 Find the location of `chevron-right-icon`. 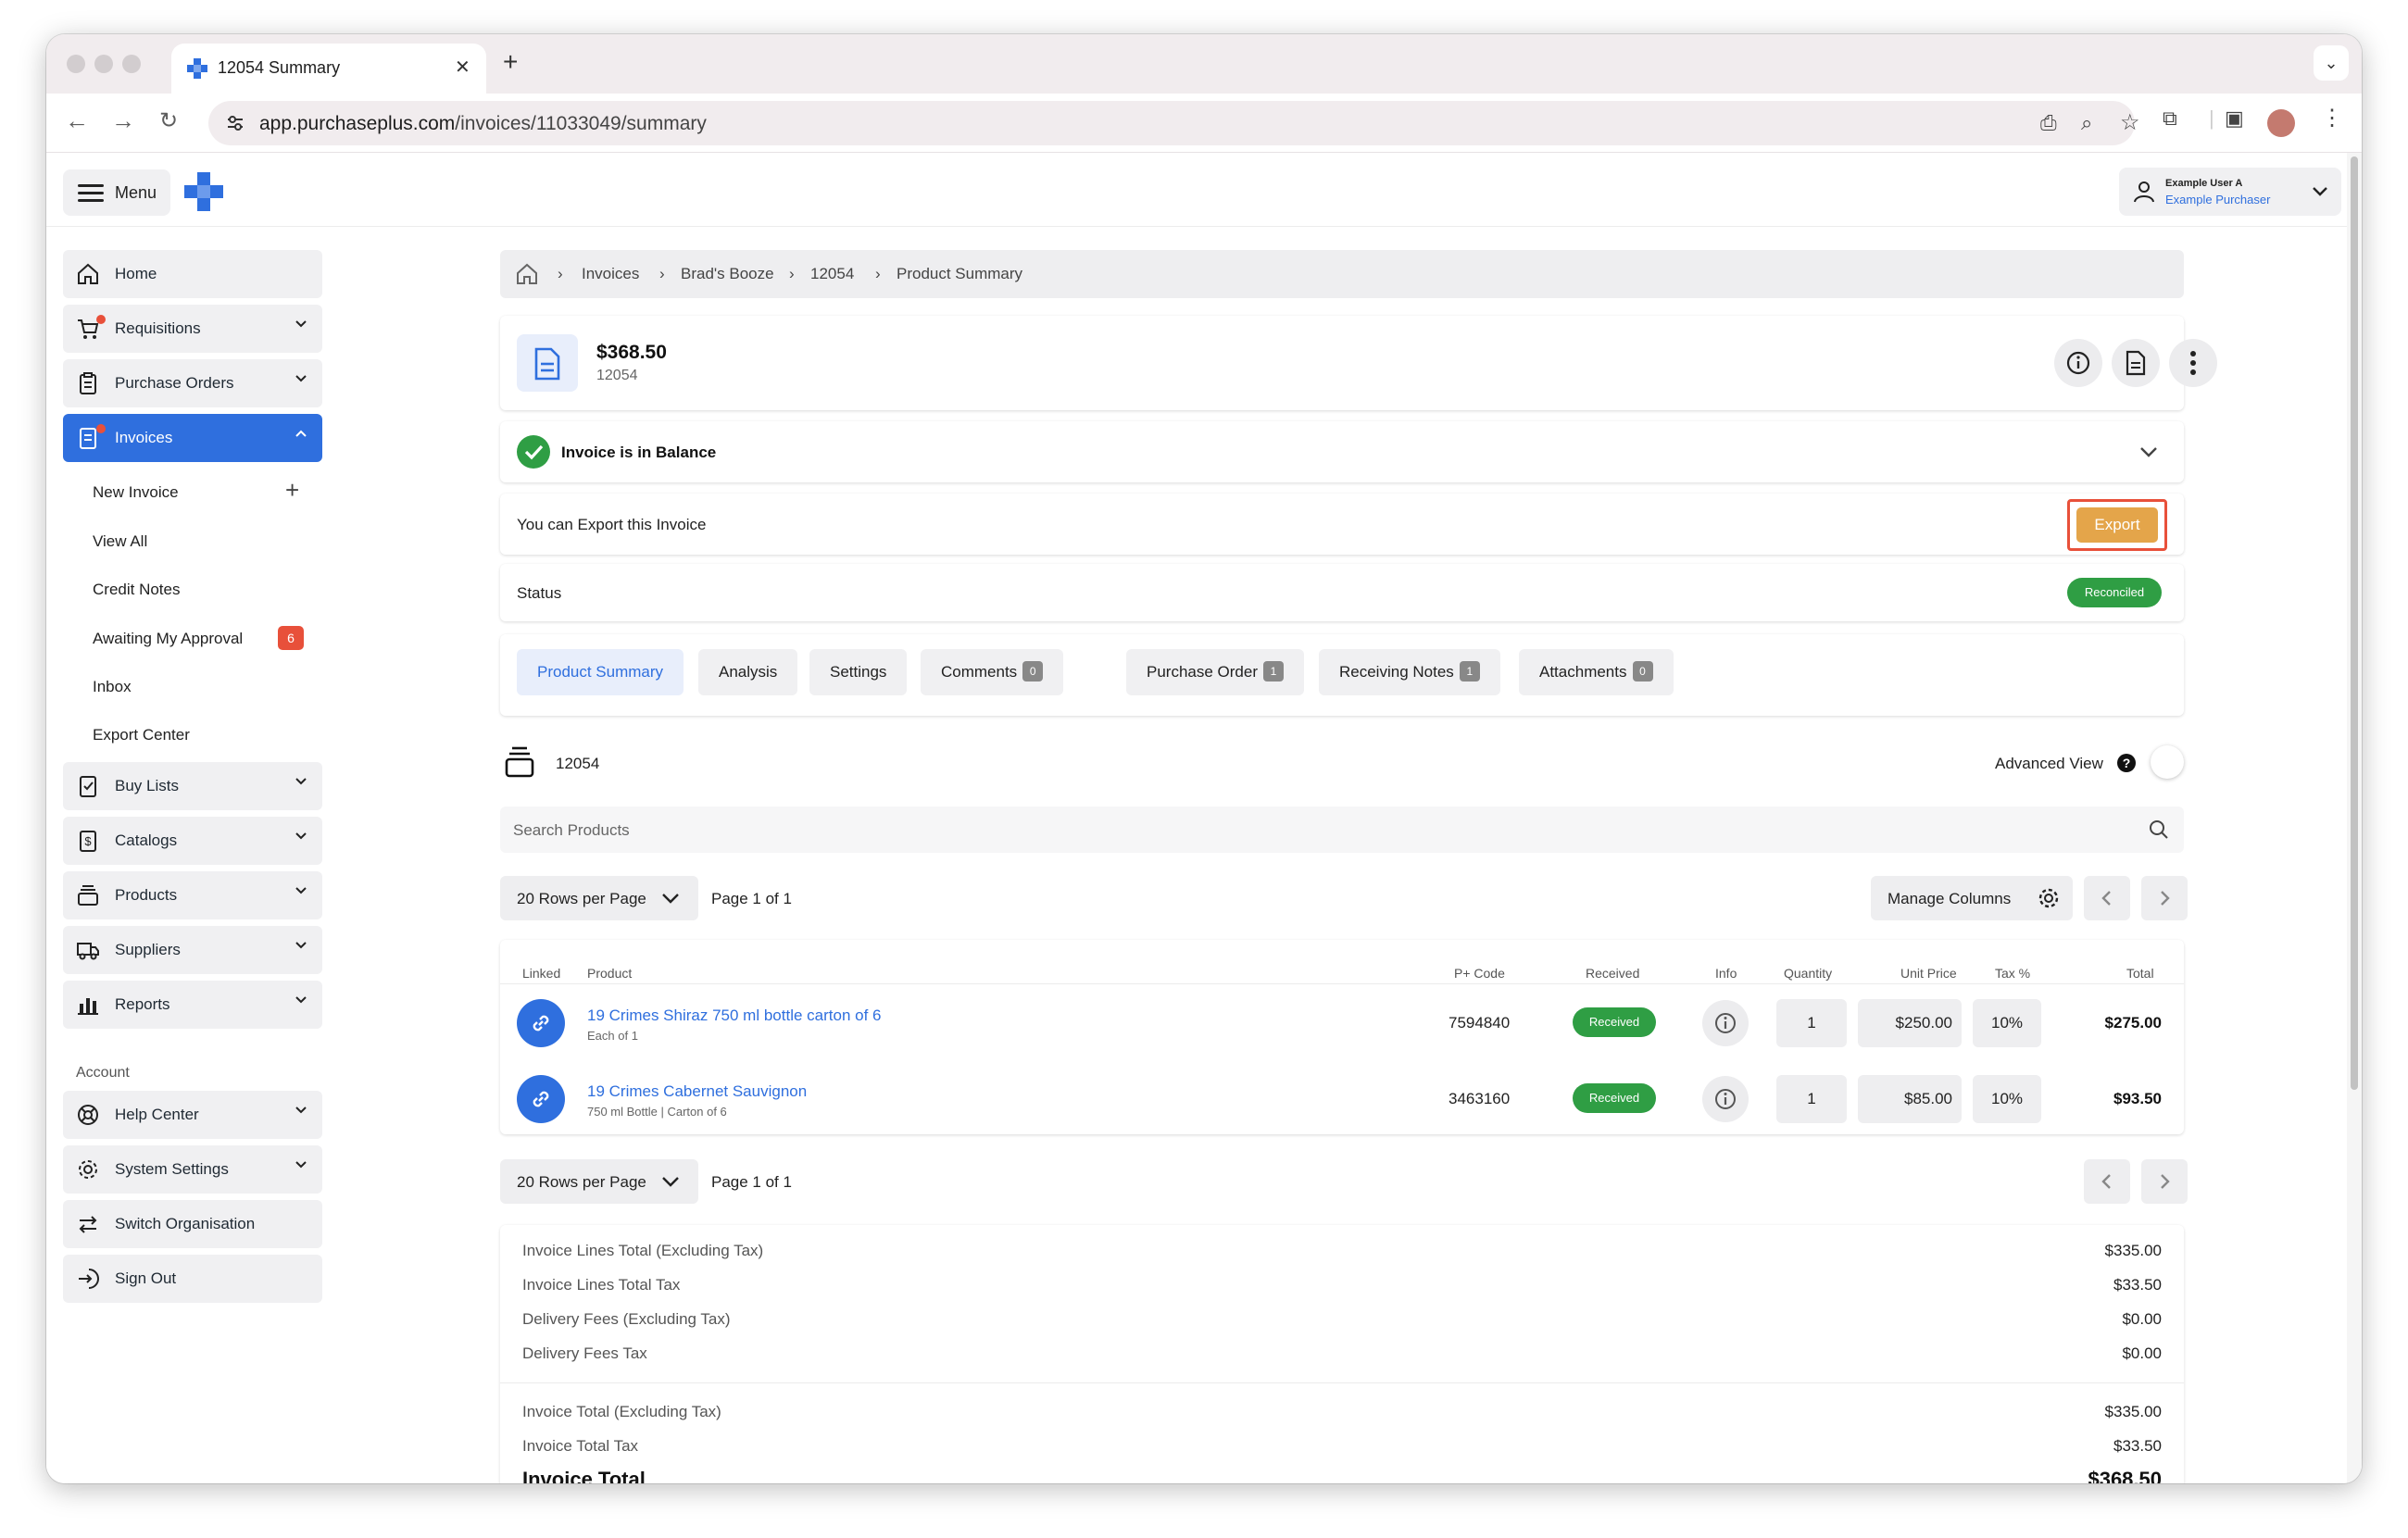

chevron-right-icon is located at coordinates (2165, 898).